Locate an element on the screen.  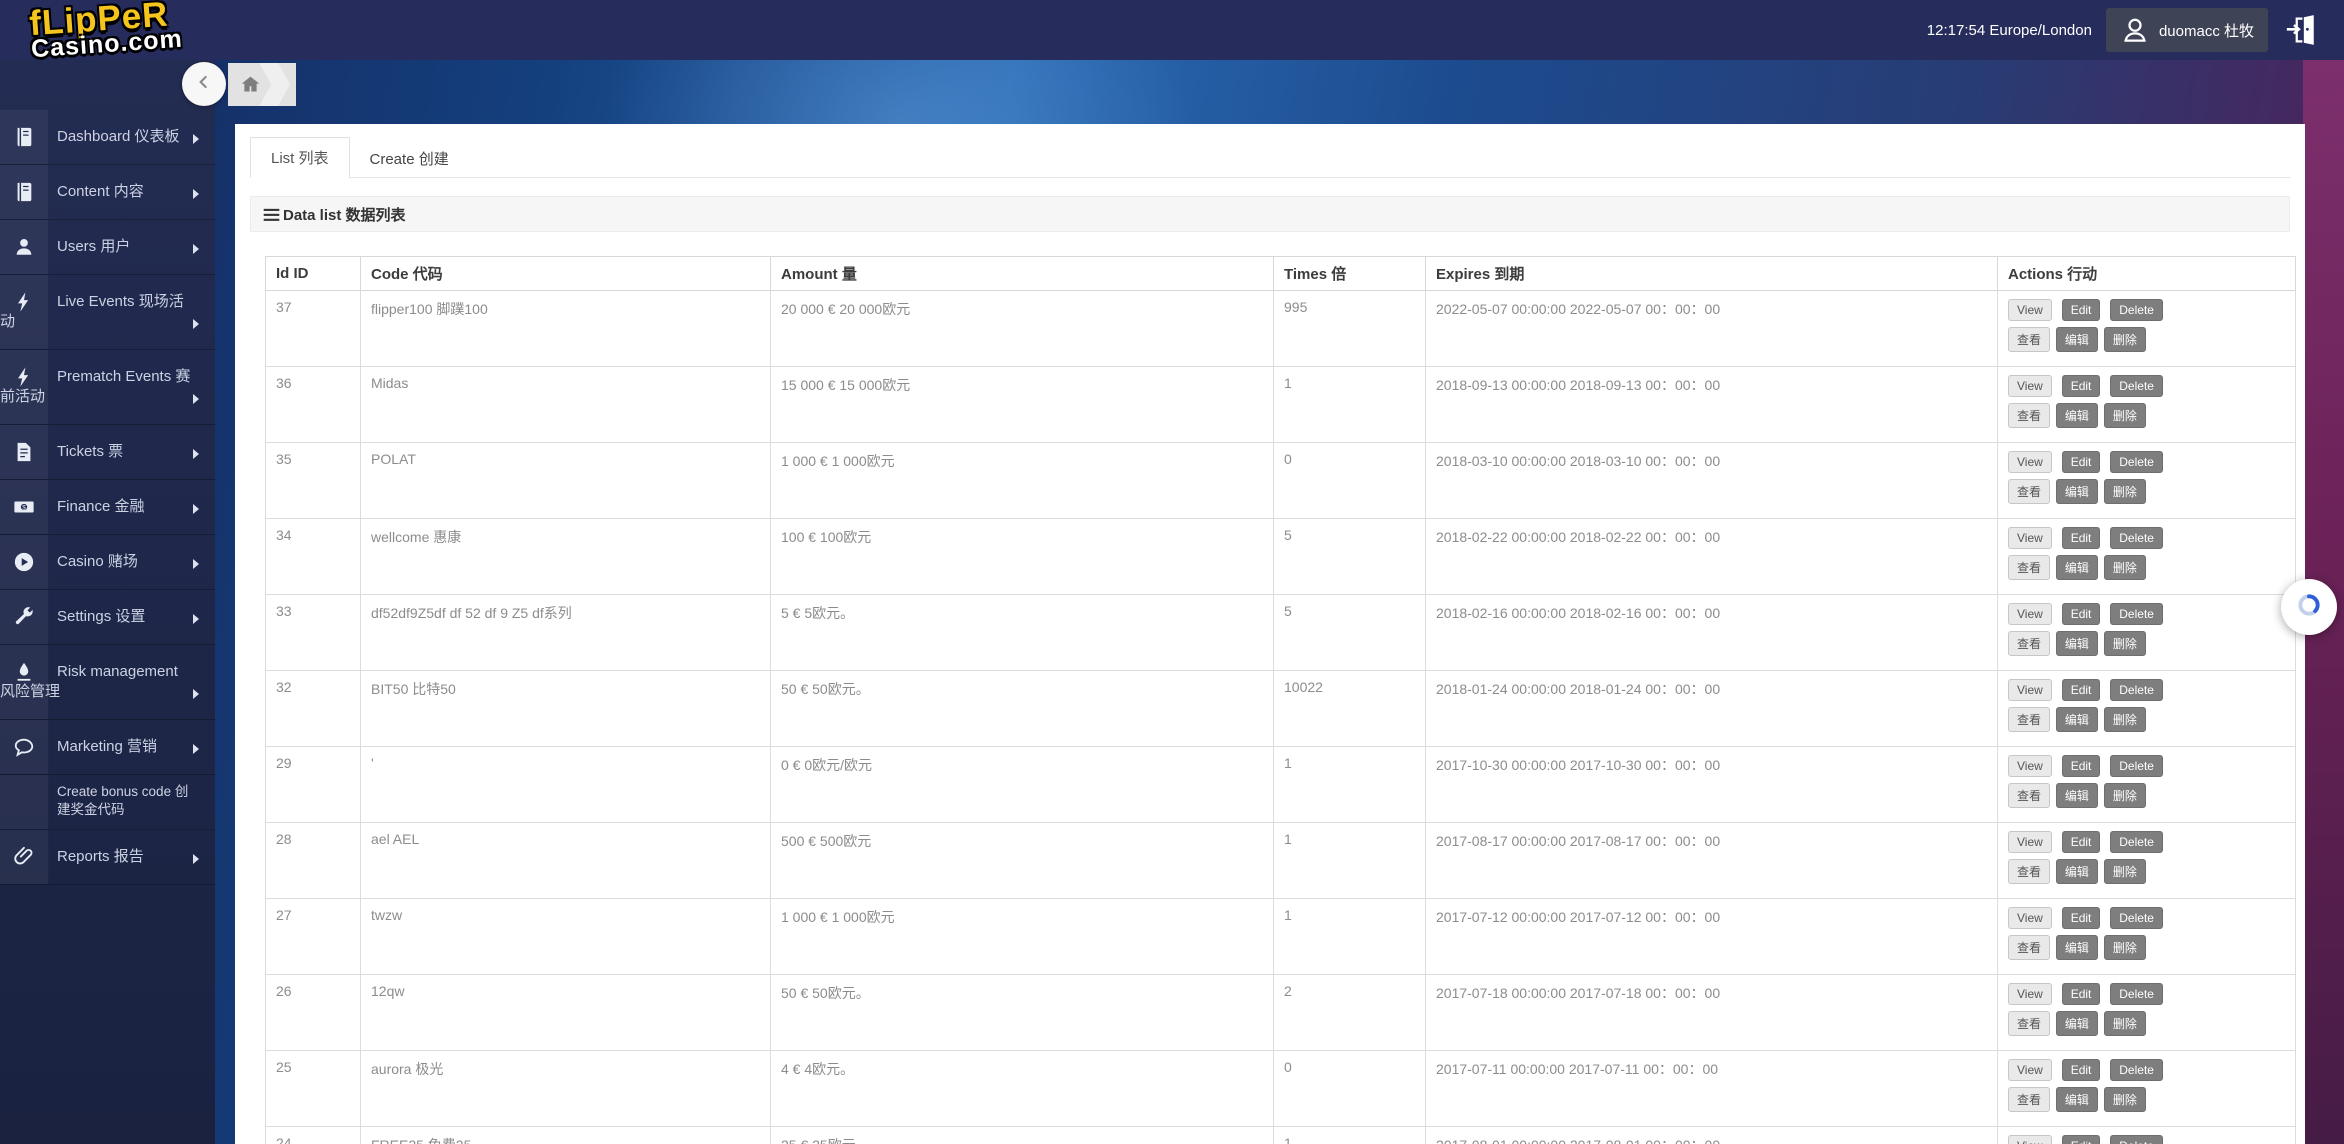
sidebar-collapse-button is located at coordinates (204, 84).